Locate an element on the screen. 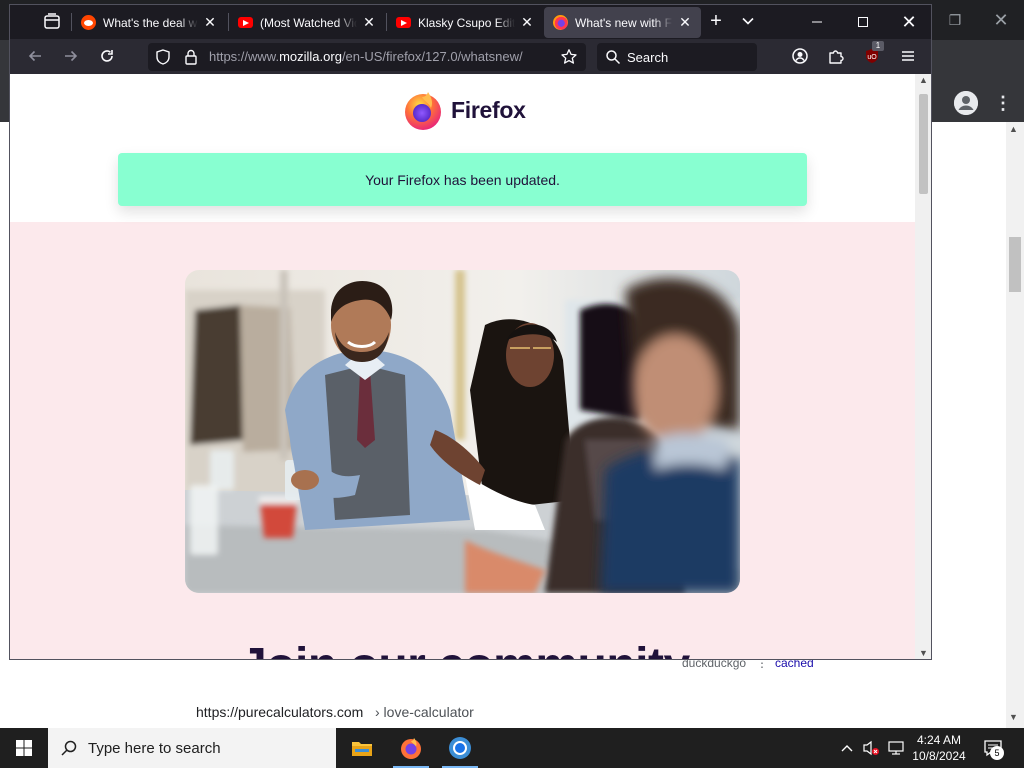 This screenshot has height=768, width=1024. hamburger-menu-icon is located at coordinates (908, 56).